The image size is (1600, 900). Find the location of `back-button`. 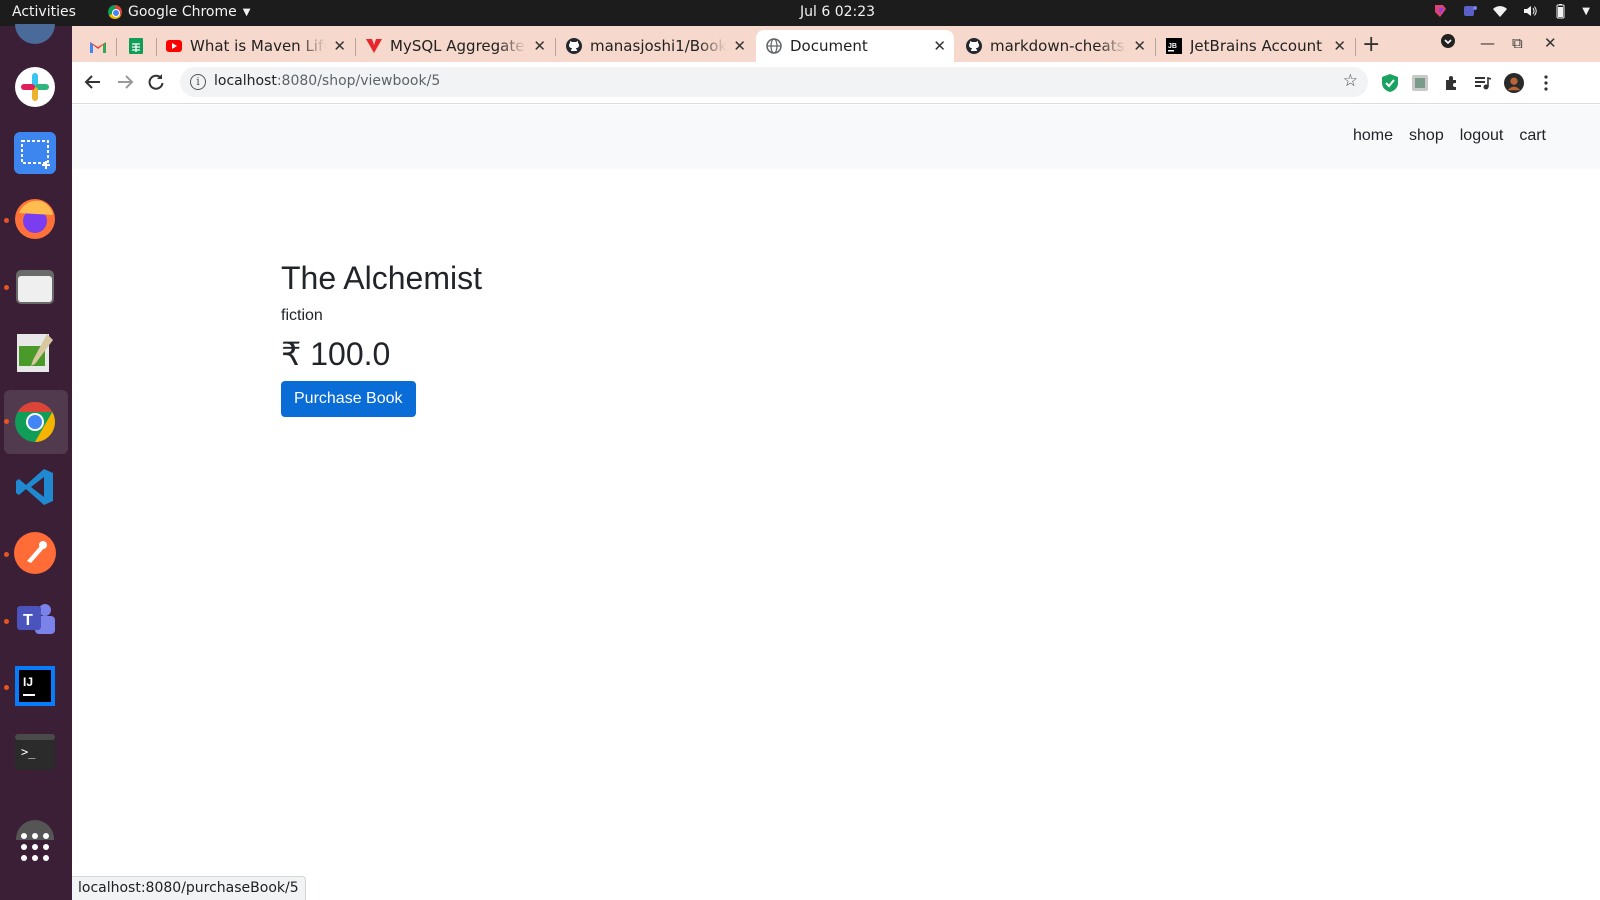

back-button is located at coordinates (93, 82).